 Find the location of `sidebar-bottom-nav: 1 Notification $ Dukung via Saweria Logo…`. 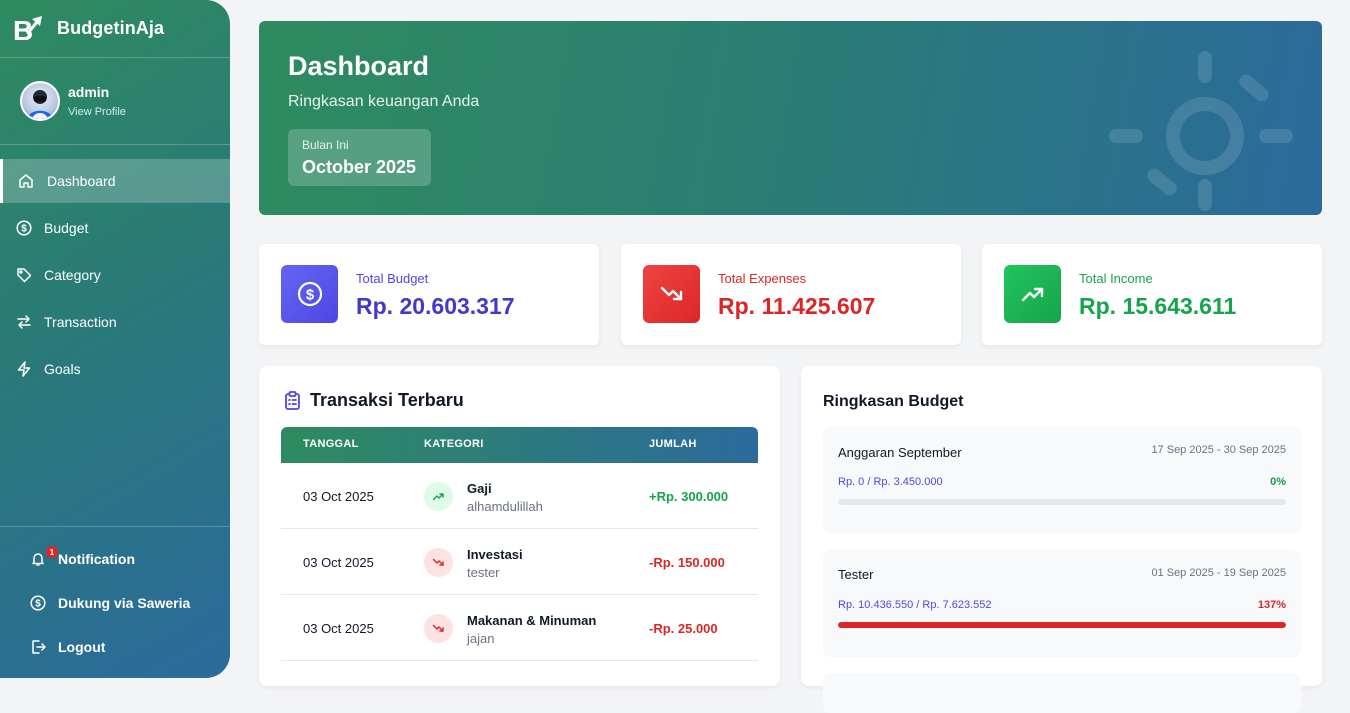

sidebar-bottom-nav: 1 Notification $ Dukung via Saweria Logo… is located at coordinates (115, 603).